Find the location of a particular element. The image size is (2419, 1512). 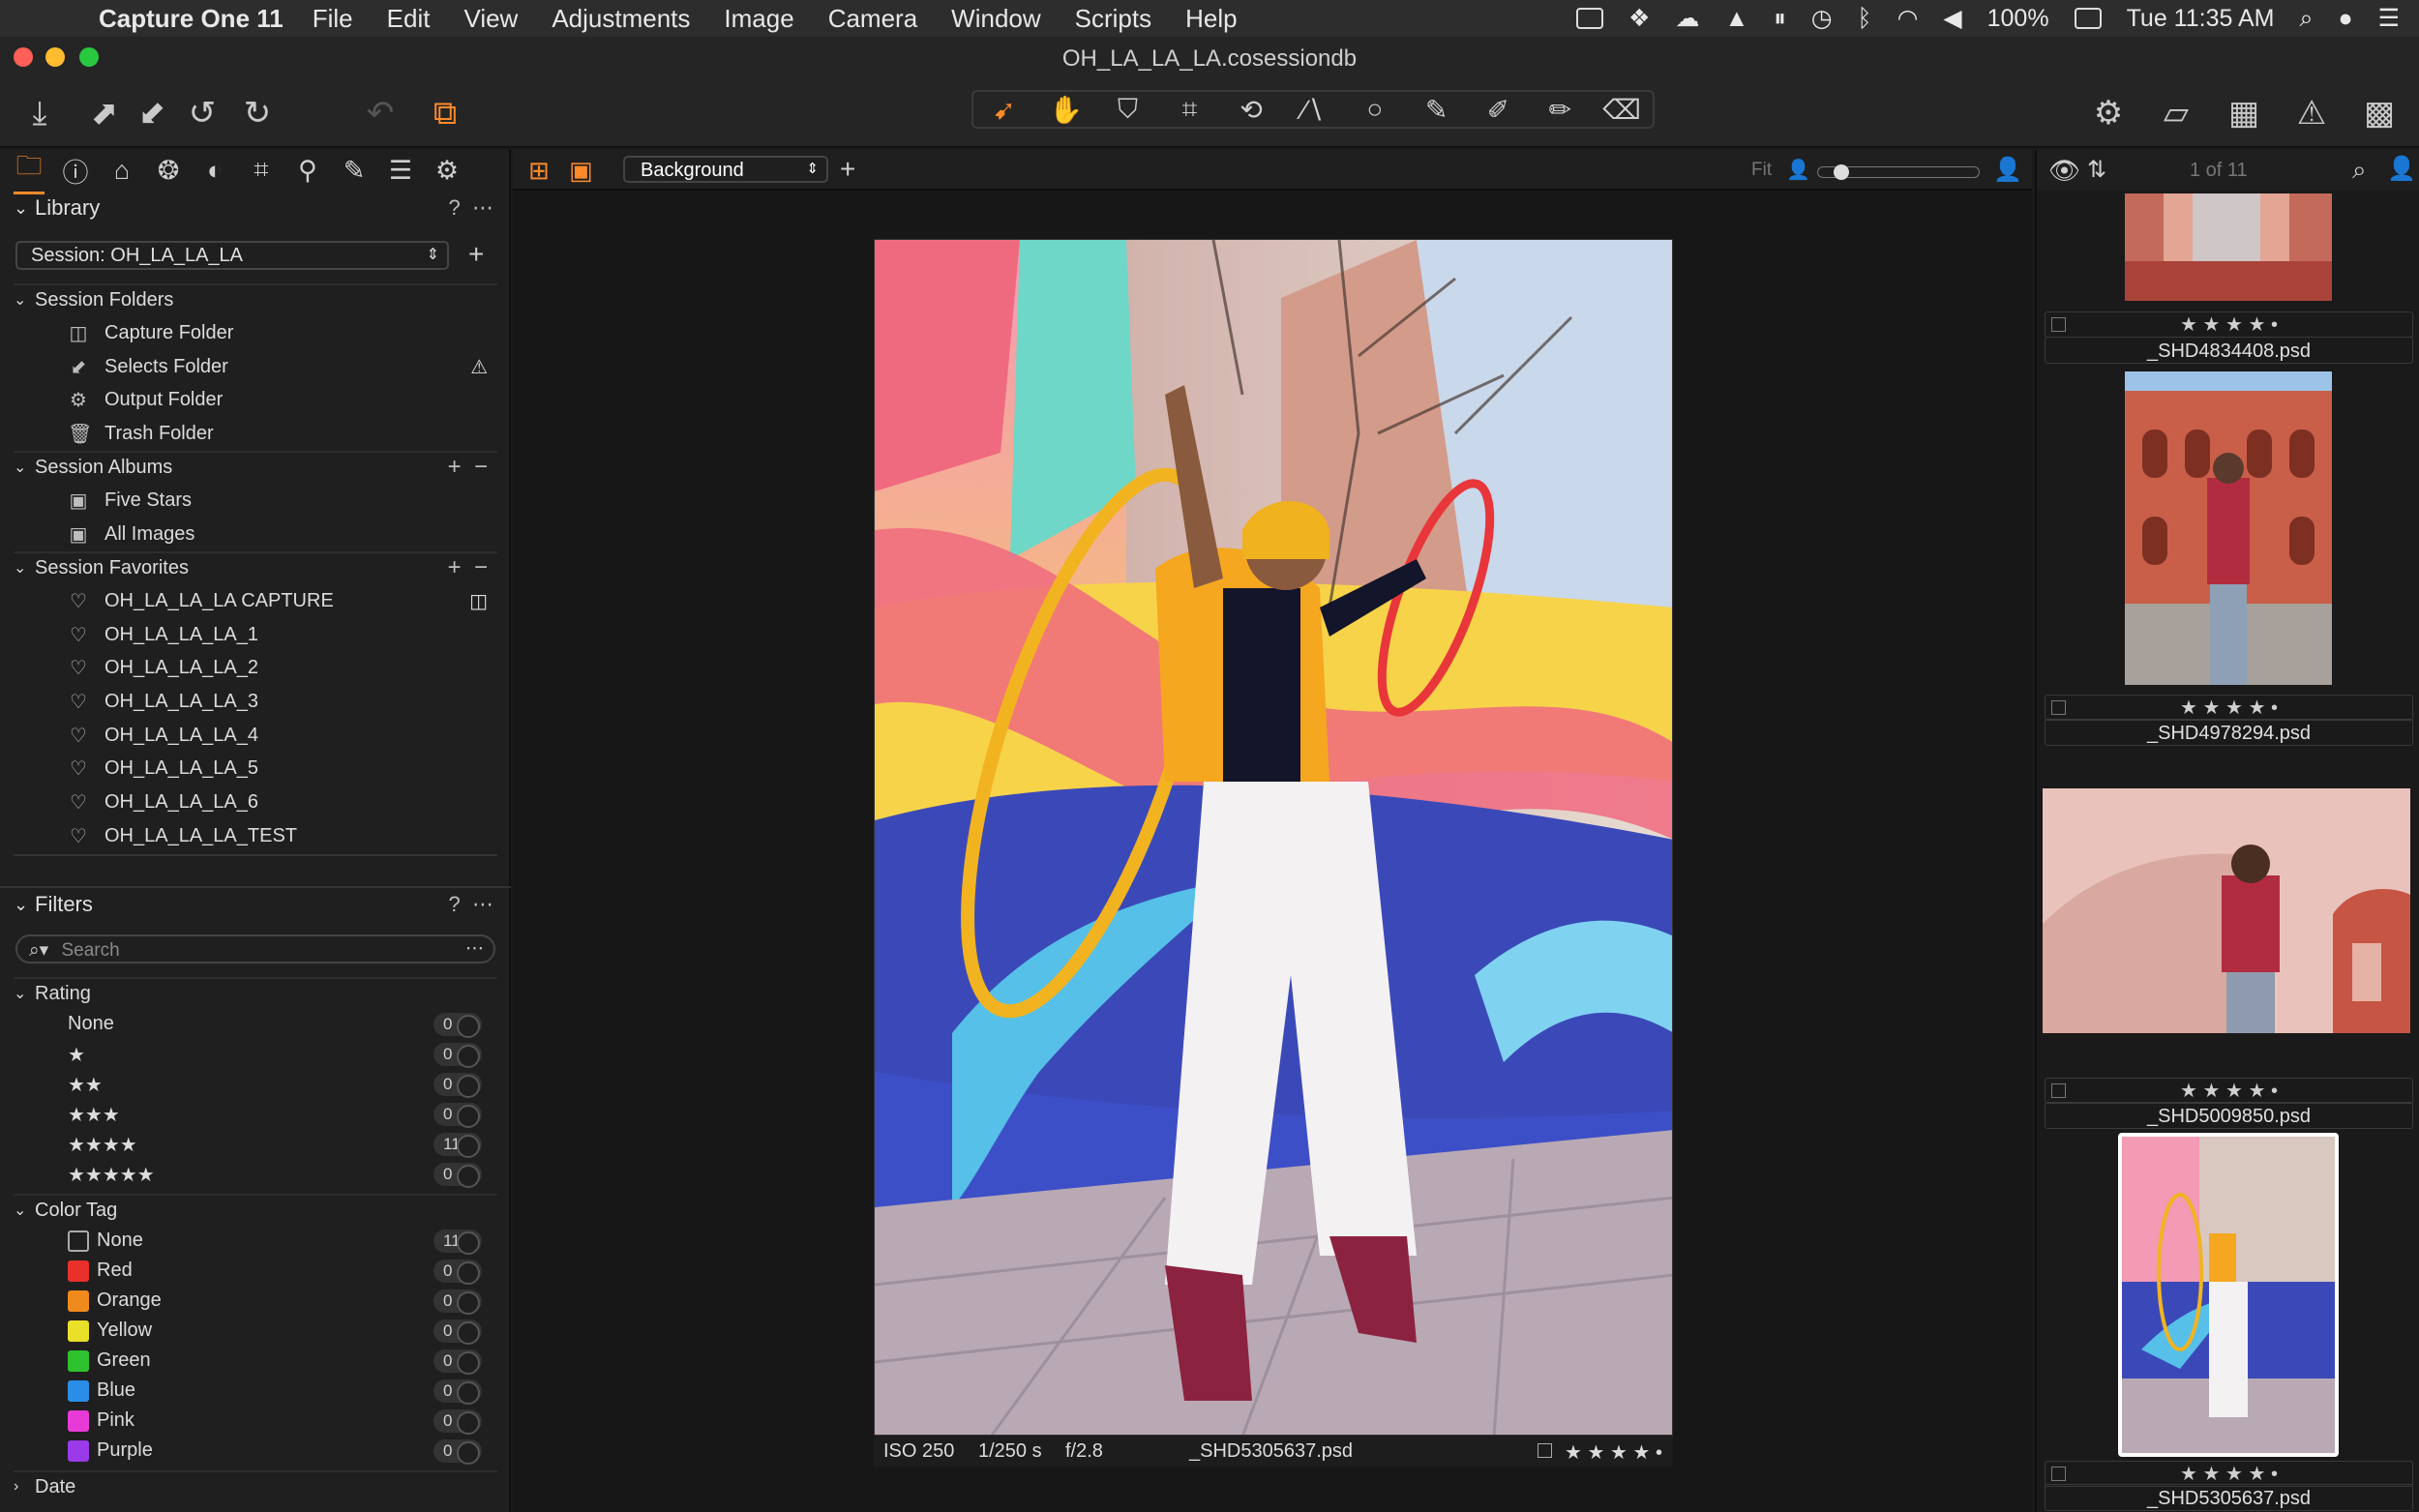

color-filter-row: Blue 0 is located at coordinates (255, 1391).